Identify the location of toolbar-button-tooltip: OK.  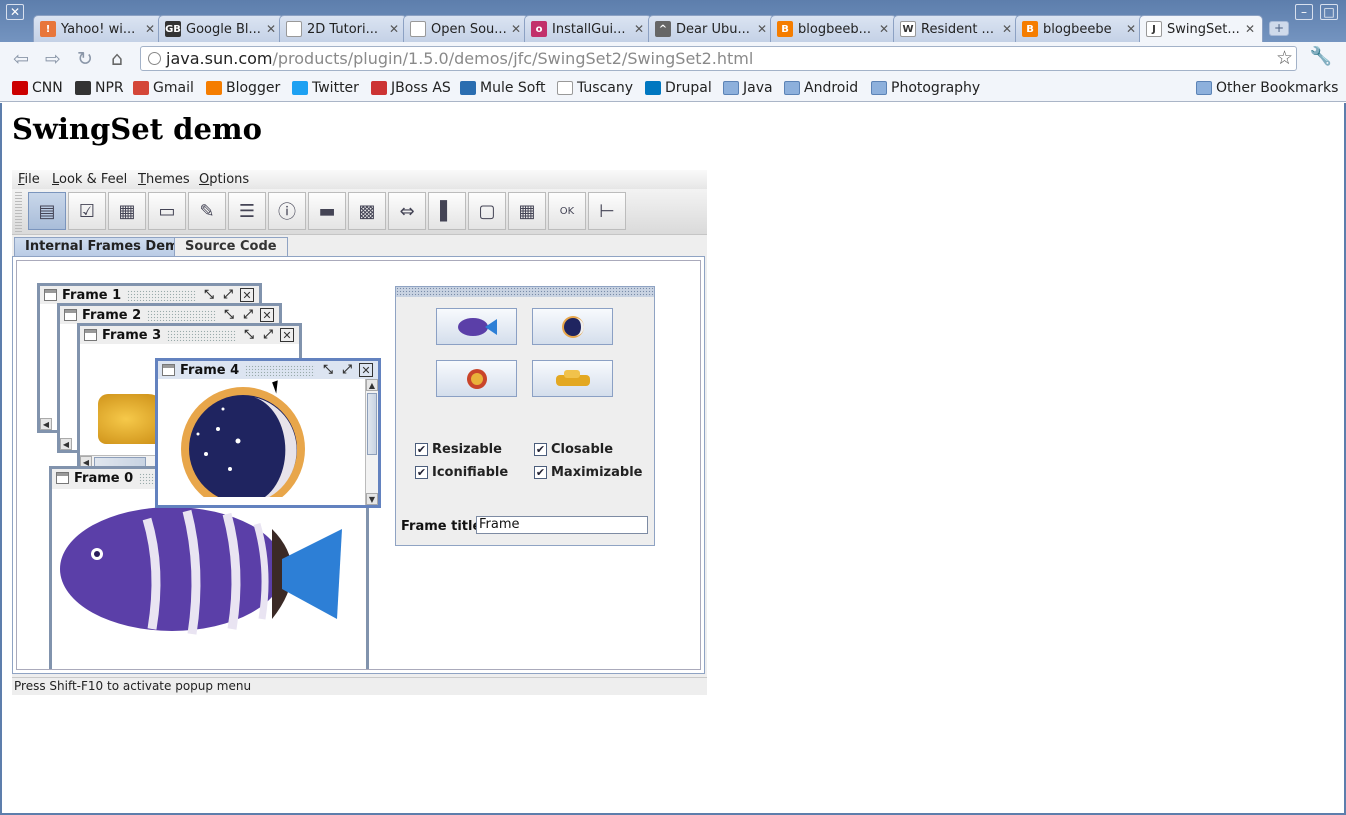
(567, 211).